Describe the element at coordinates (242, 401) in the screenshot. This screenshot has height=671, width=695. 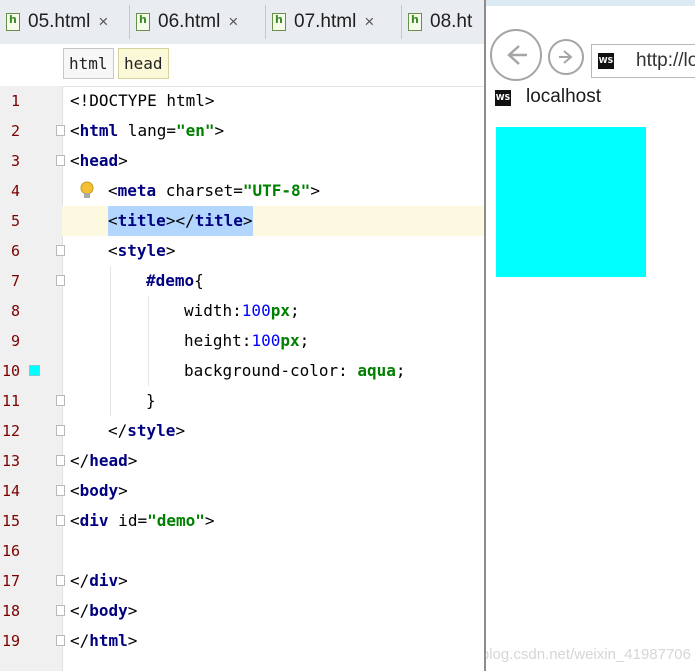
I see `code-line: 11 }` at that location.